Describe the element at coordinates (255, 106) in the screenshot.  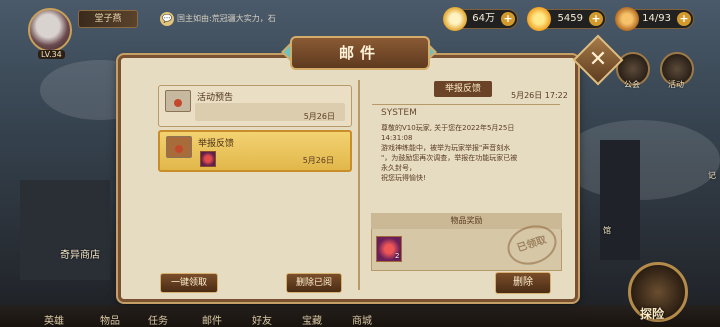
I see `mail-list-item: 活动预告 5月26日` at that location.